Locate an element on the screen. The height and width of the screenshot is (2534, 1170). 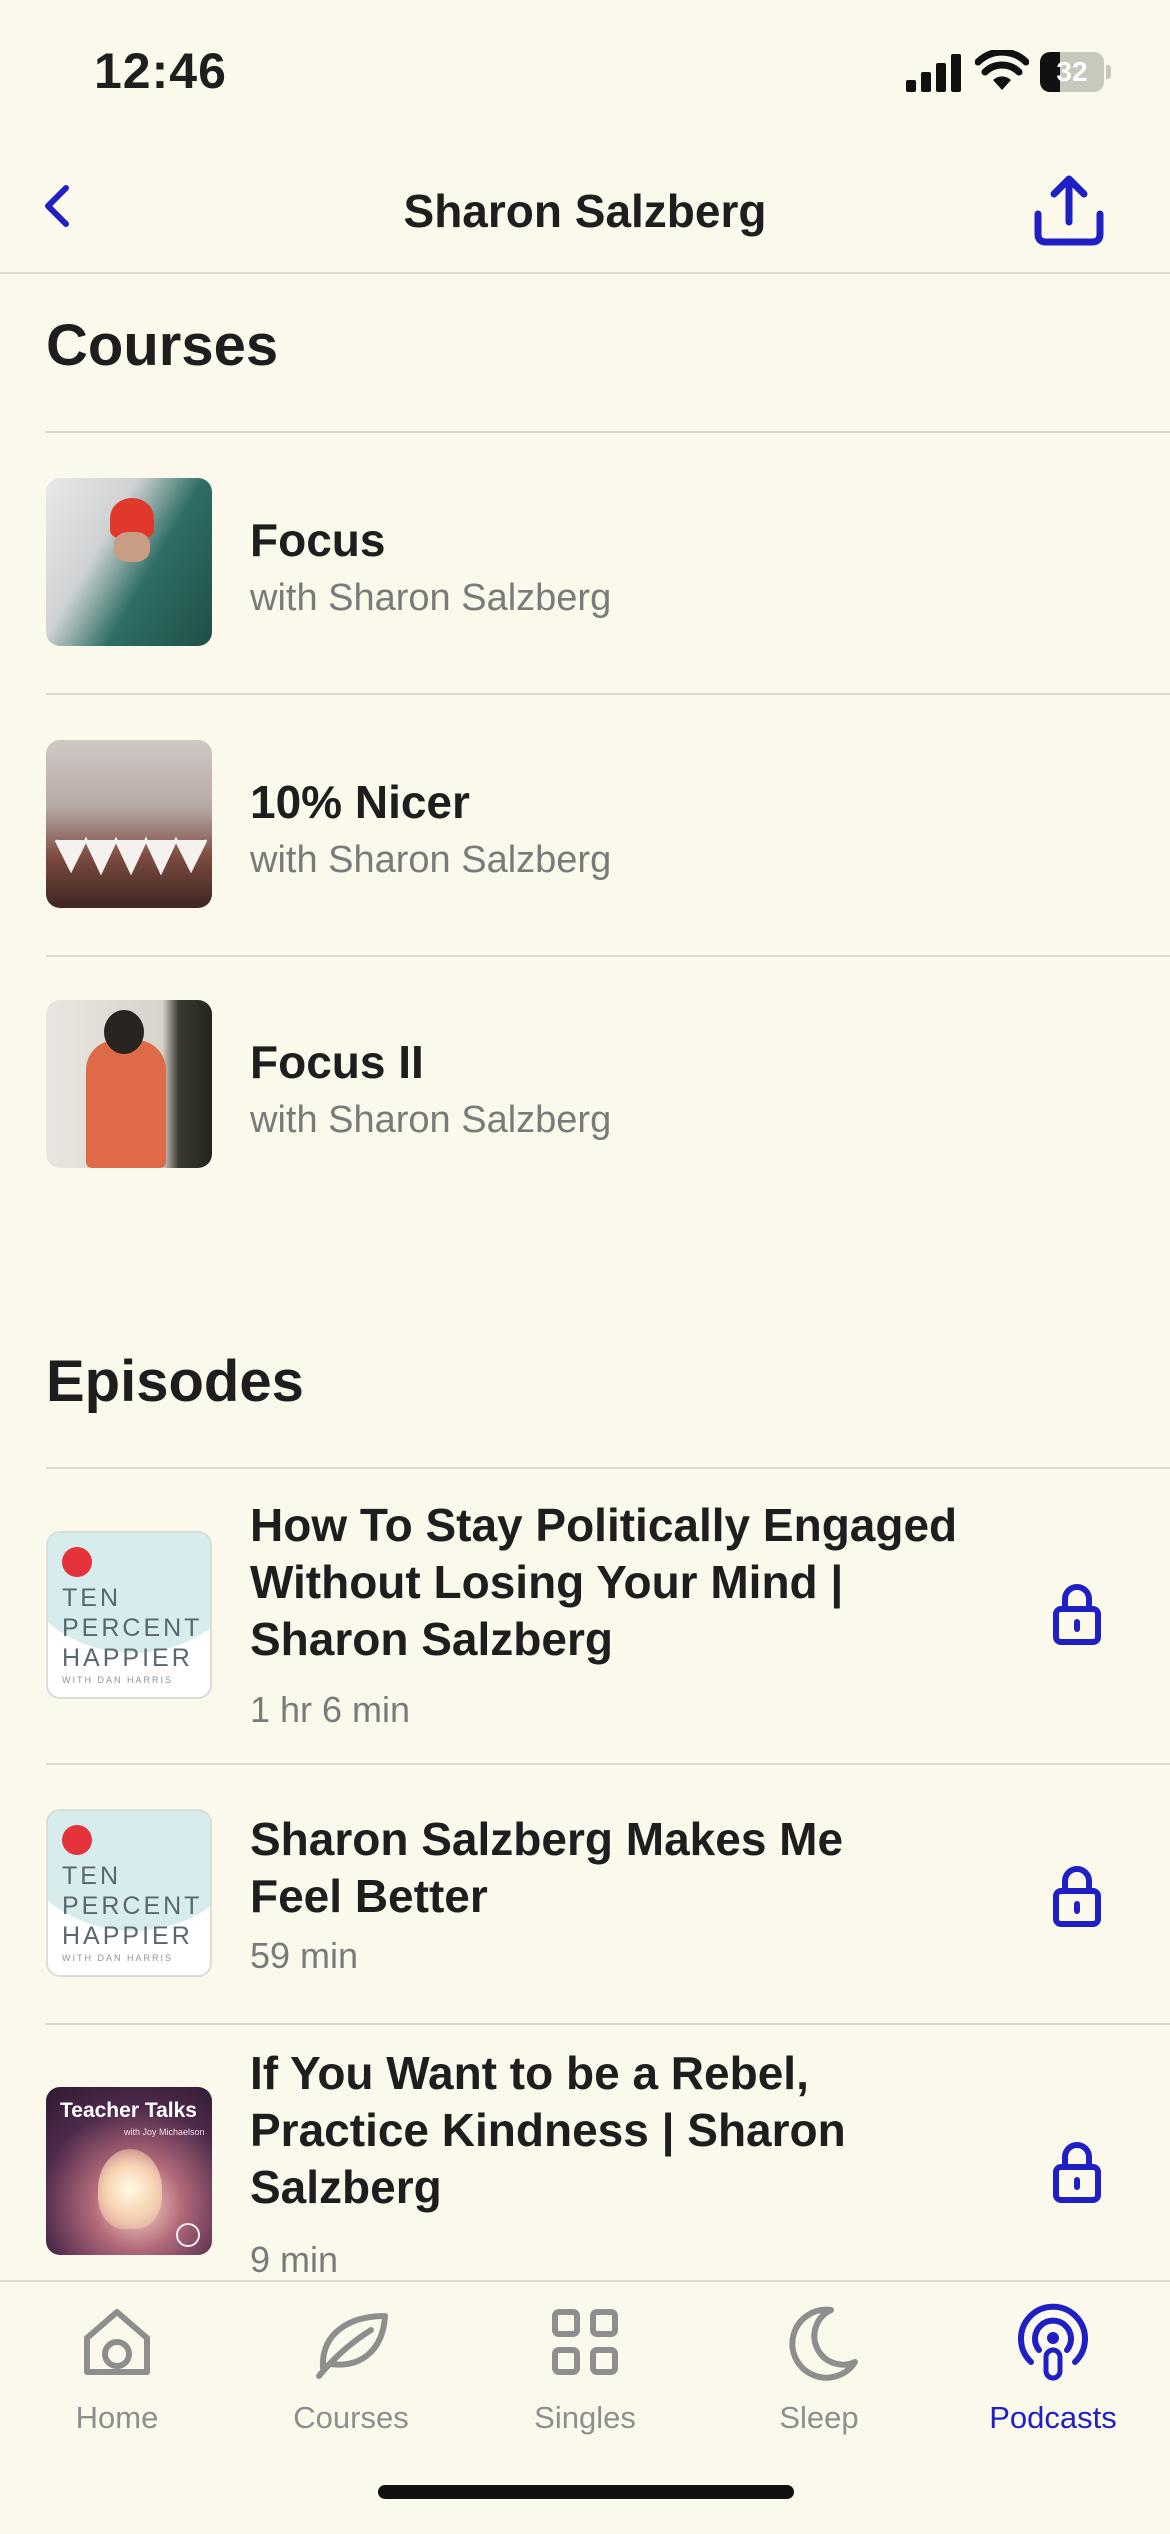
wifi-icon is located at coordinates (1002, 70).